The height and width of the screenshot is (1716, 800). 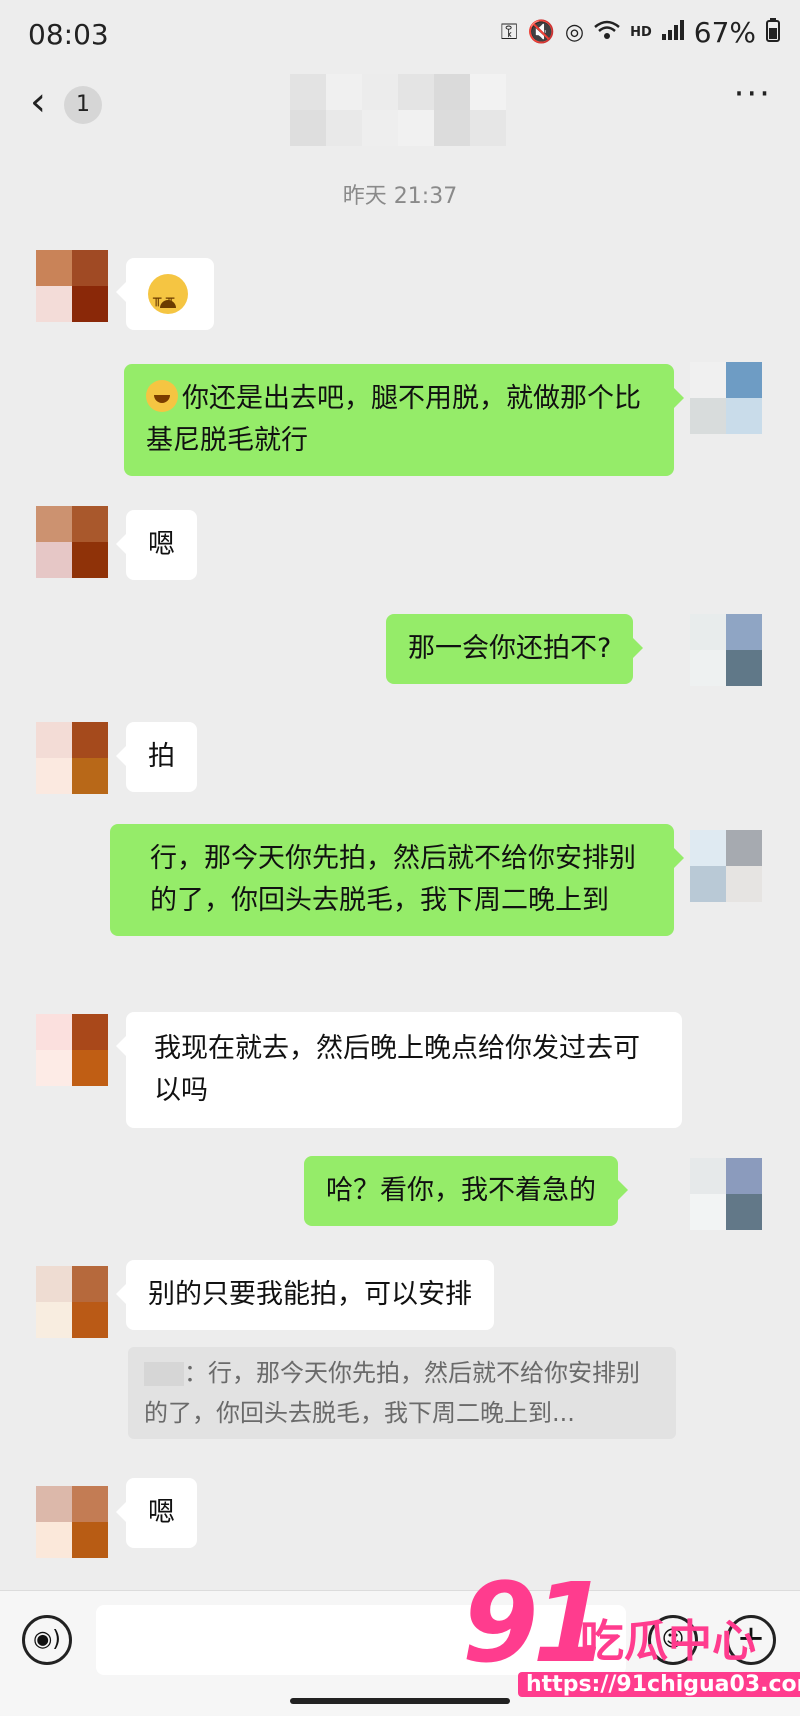 What do you see at coordinates (168, 296) in the screenshot?
I see `crying-emoji-icon` at bounding box center [168, 296].